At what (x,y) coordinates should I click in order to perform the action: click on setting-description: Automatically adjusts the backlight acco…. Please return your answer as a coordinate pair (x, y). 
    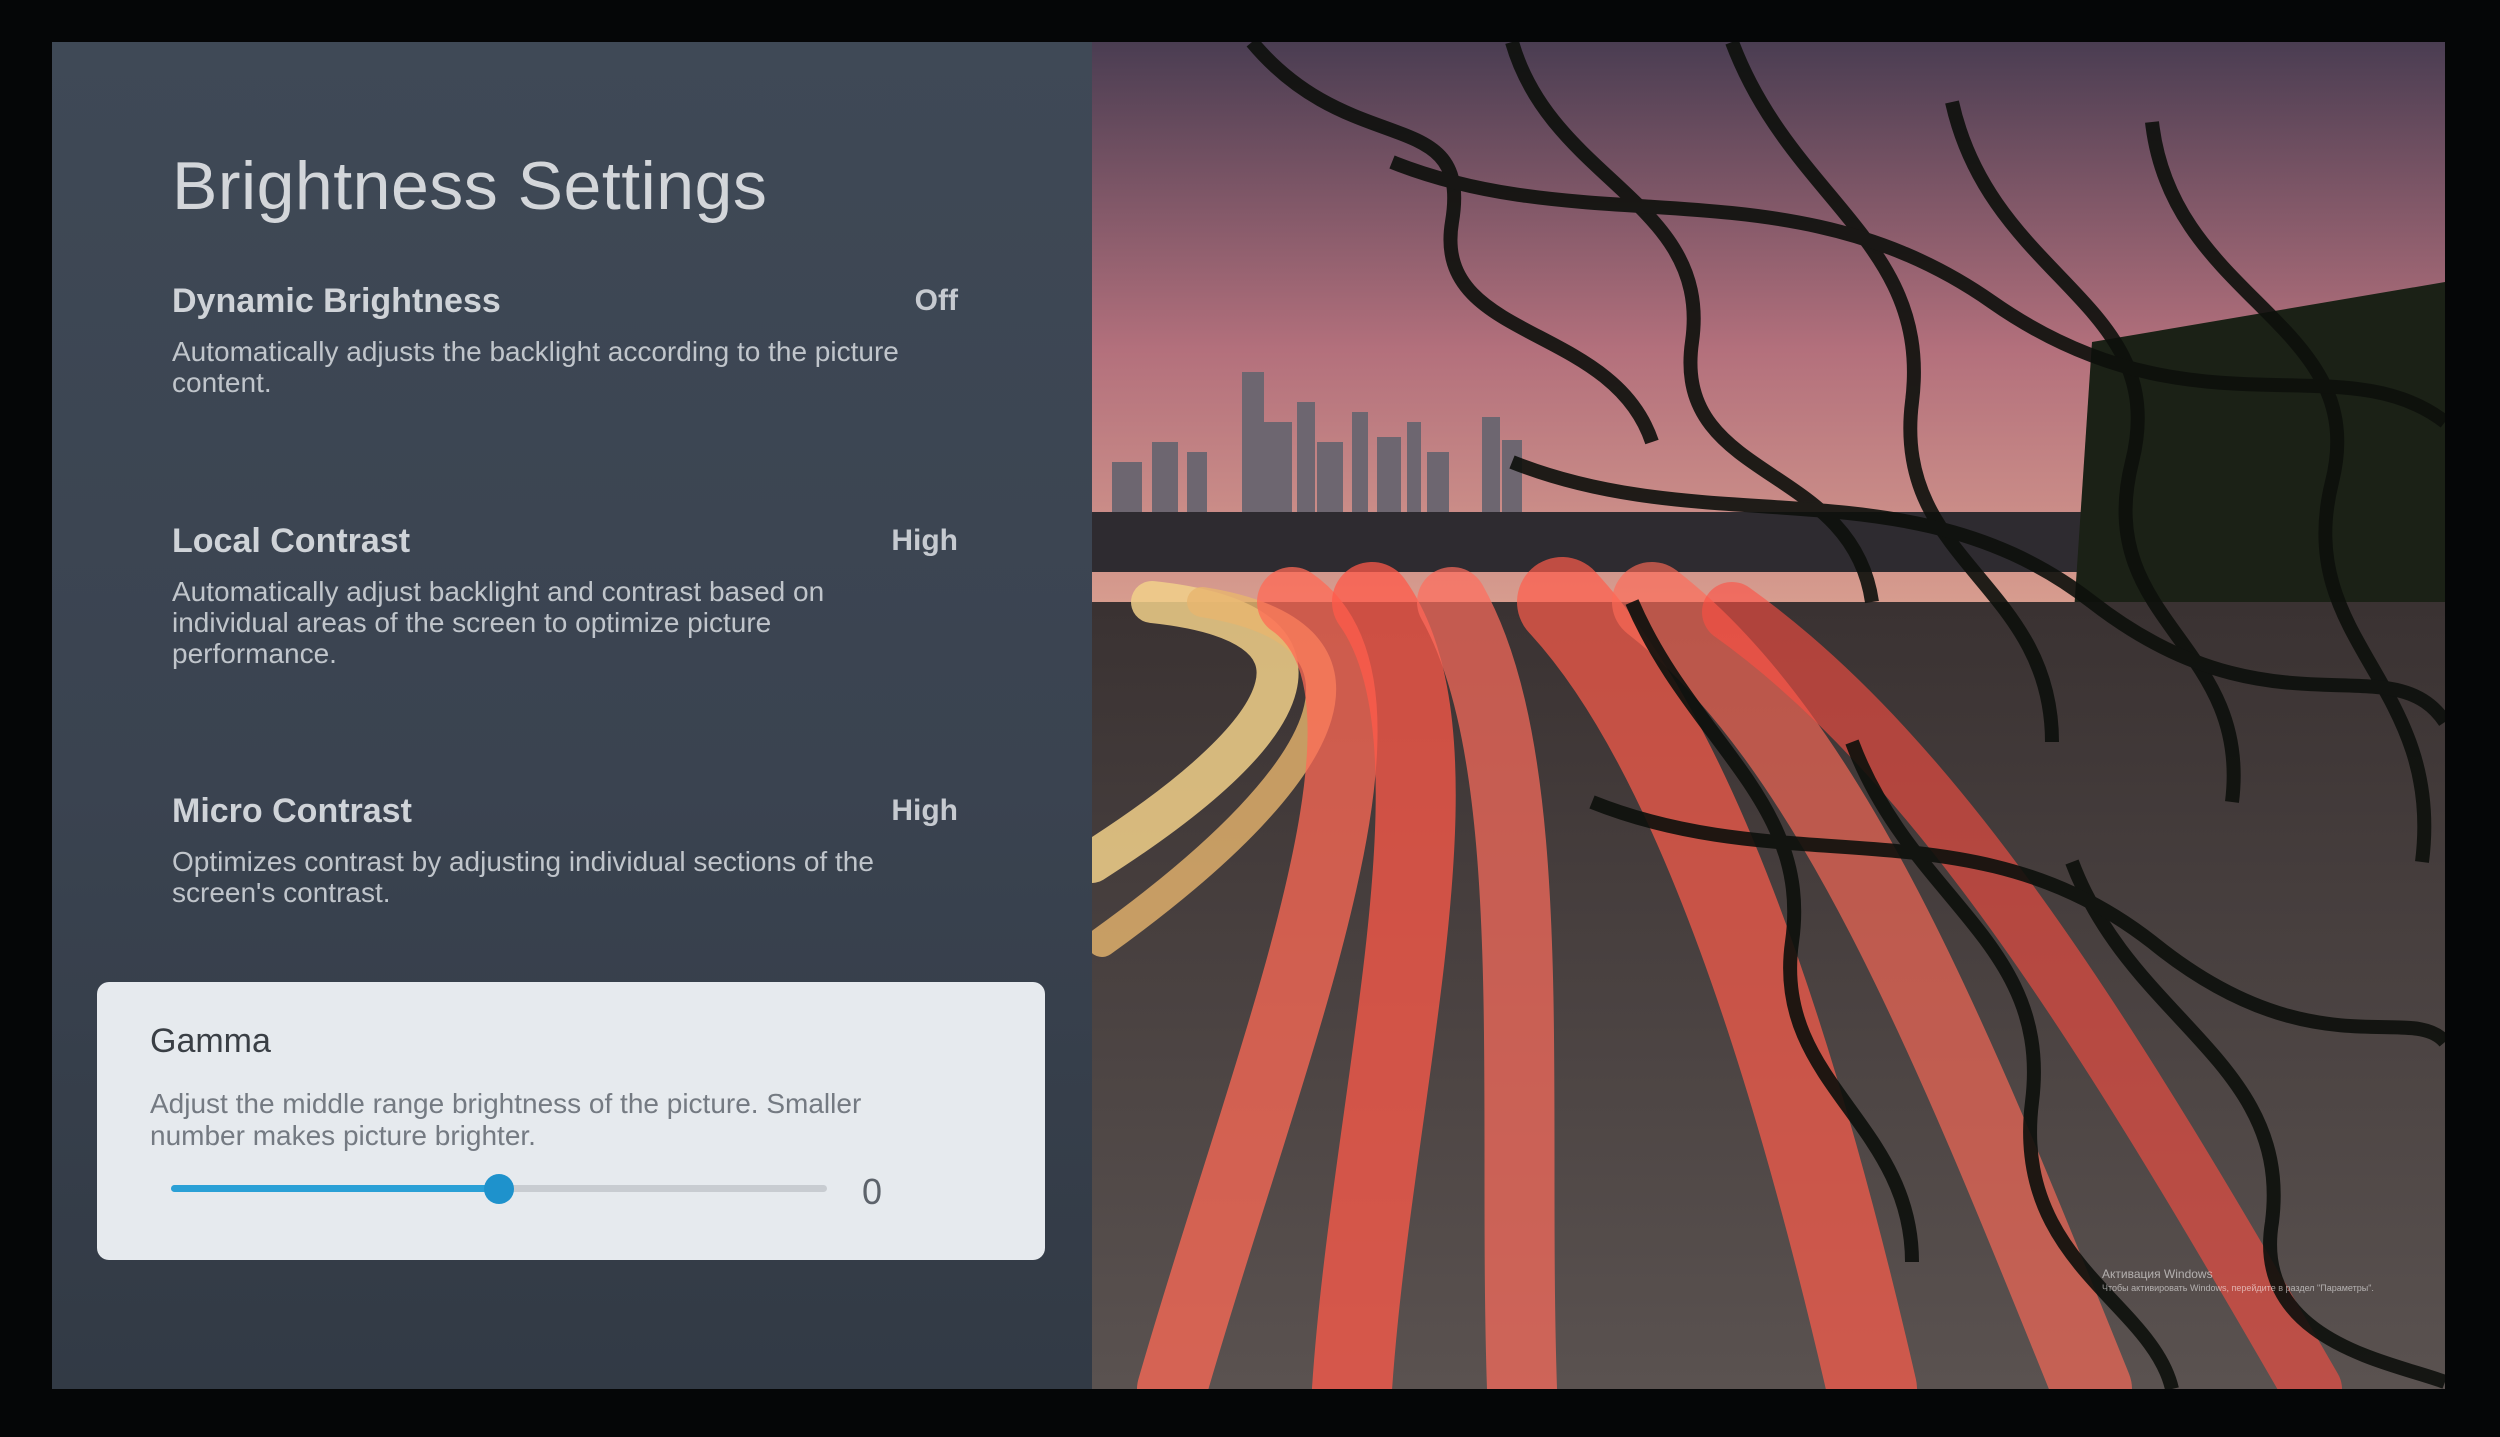
    Looking at the image, I should click on (535, 367).